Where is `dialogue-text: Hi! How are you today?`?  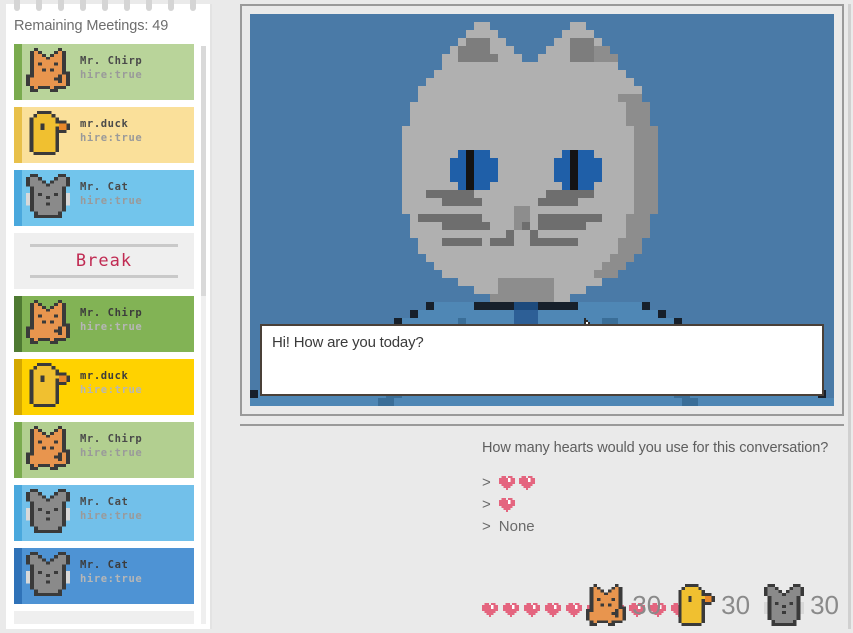
dialogue-text: Hi! How are you today? is located at coordinates (348, 342).